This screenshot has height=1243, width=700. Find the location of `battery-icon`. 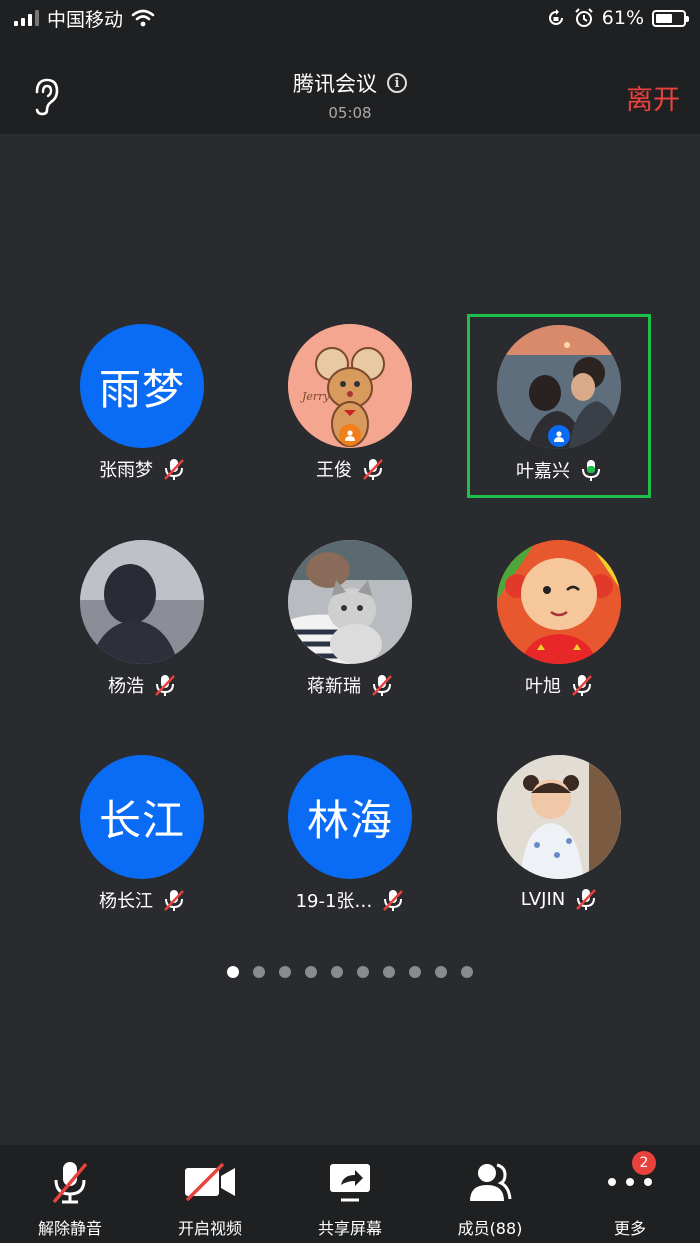

battery-icon is located at coordinates (670, 18).